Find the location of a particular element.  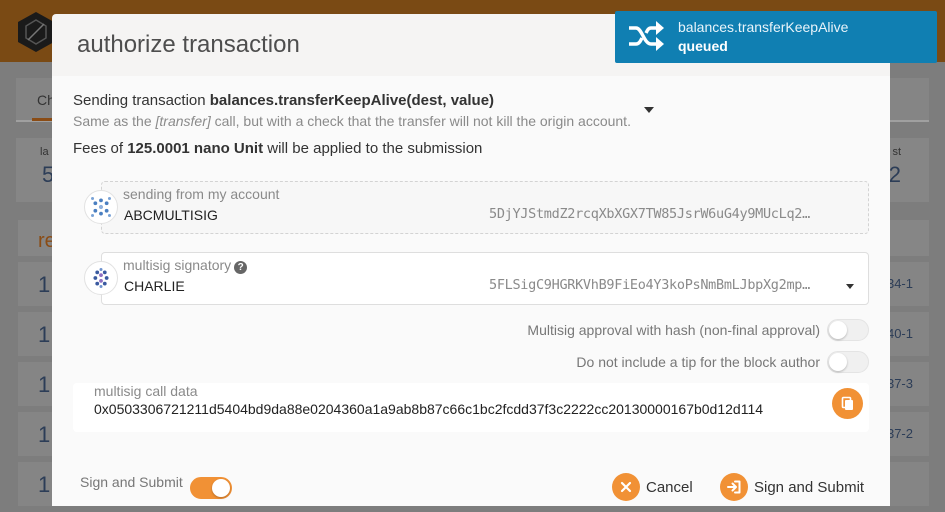

row-hash: 34-1 is located at coordinates (899, 283).